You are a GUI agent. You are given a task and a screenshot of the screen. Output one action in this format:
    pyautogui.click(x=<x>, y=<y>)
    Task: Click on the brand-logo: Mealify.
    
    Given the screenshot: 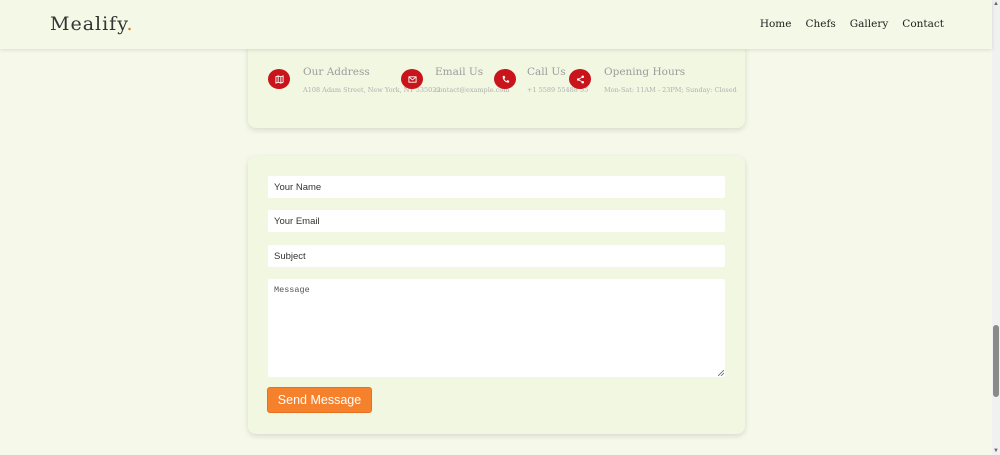 What is the action you would take?
    pyautogui.click(x=91, y=24)
    